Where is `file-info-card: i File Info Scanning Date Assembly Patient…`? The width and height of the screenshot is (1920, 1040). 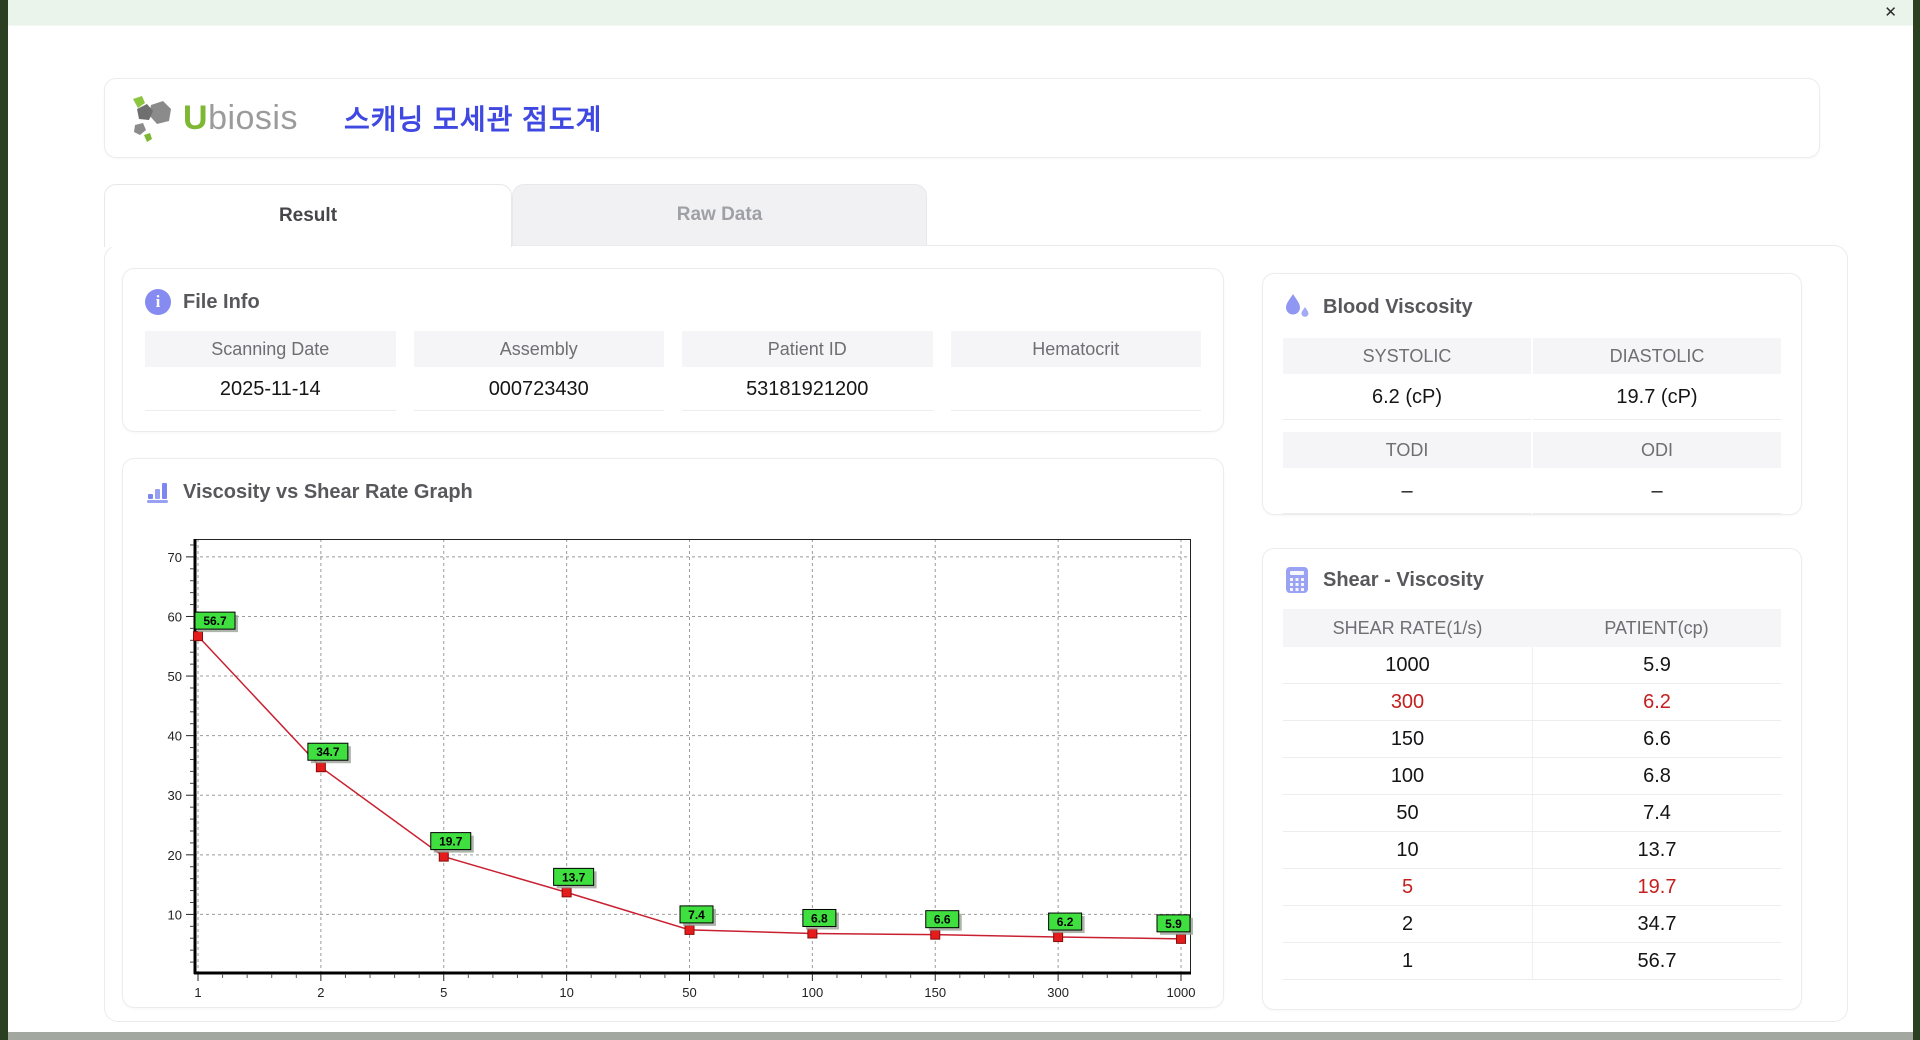
file-info-card: i File Info Scanning Date Assembly Patient… is located at coordinates (673, 350).